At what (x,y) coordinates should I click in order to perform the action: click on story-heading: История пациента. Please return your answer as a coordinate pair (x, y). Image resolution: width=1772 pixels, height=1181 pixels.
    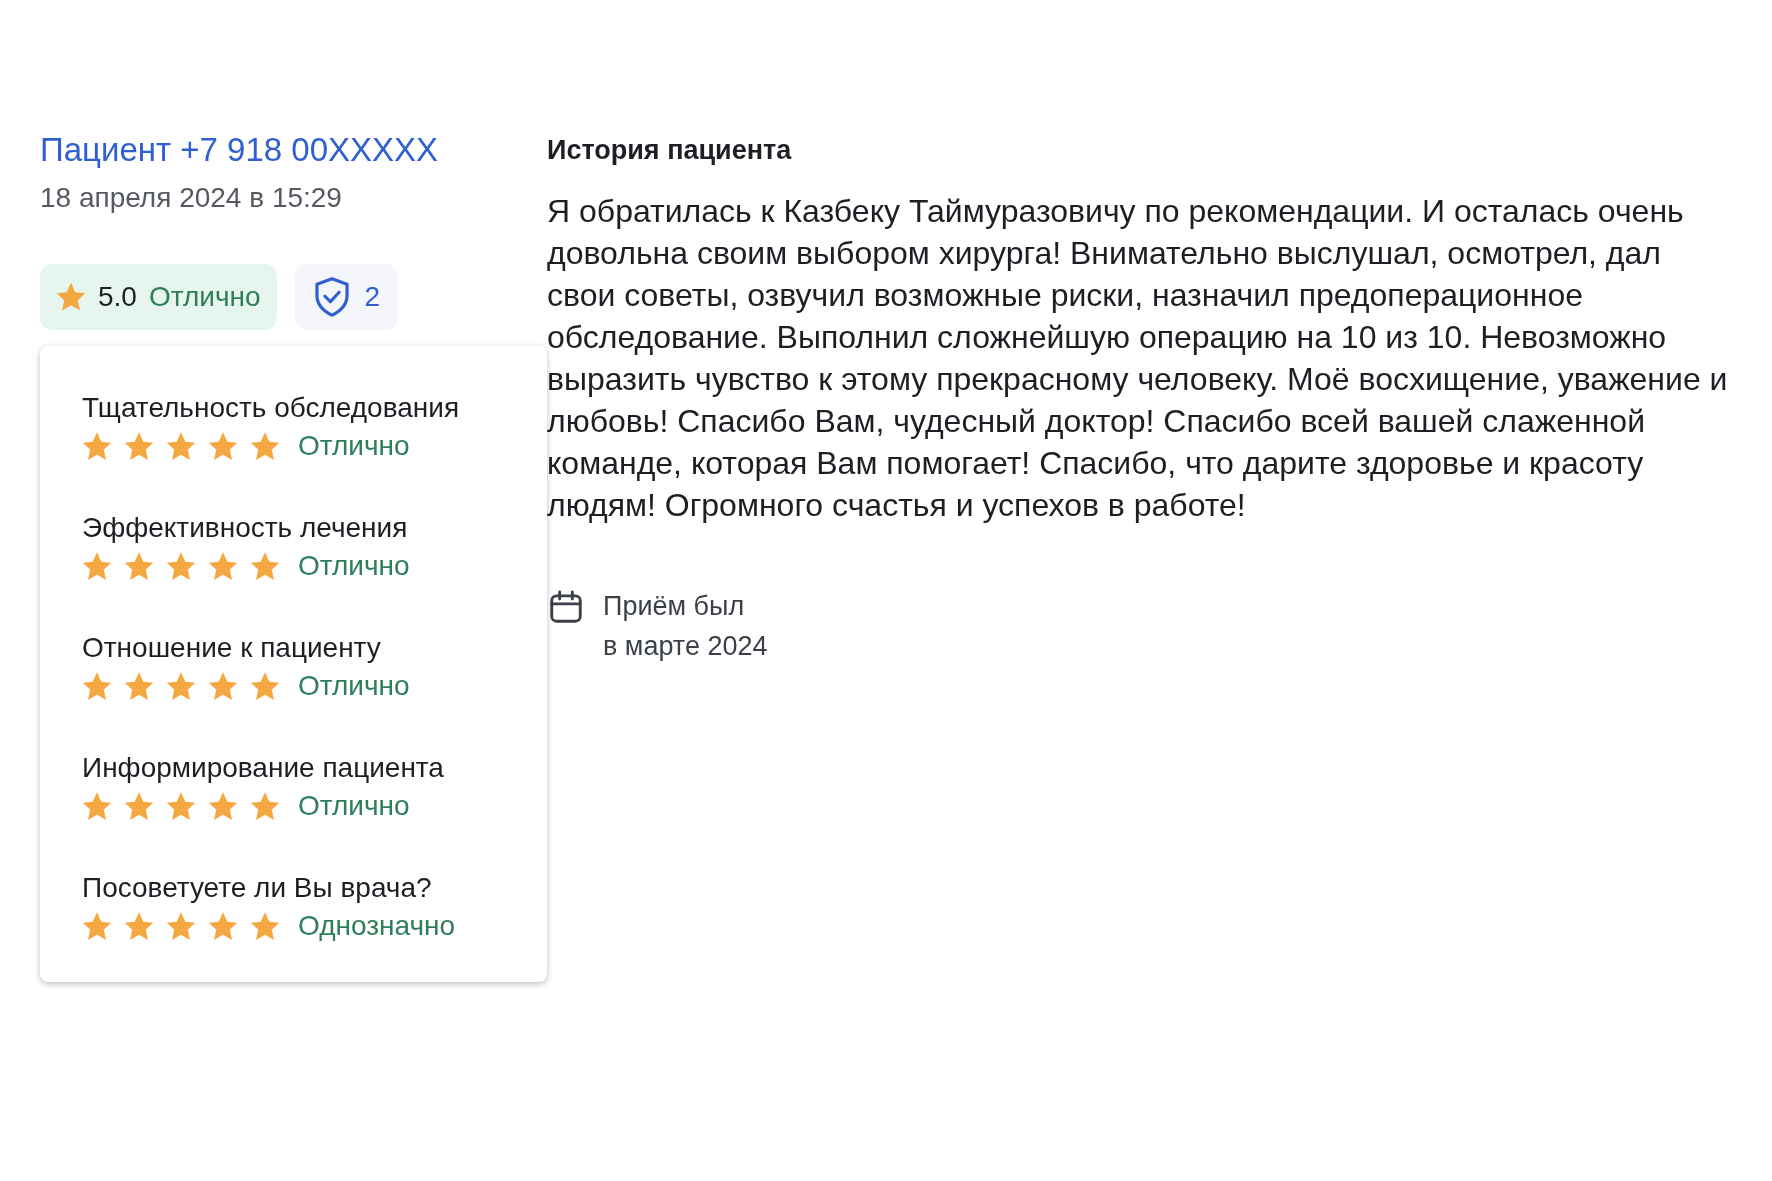
    Looking at the image, I should click on (670, 150).